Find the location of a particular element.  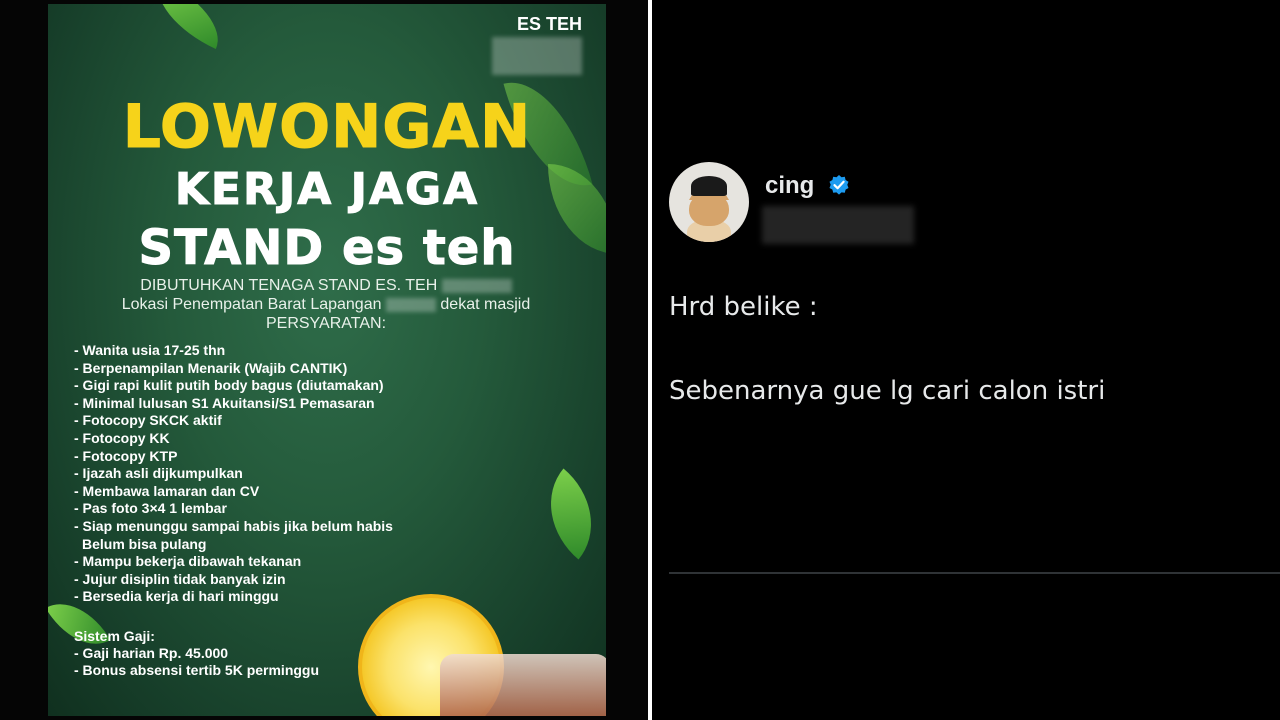

list-item: - Jujur disiplin tidak banyak izin is located at coordinates (180, 578).